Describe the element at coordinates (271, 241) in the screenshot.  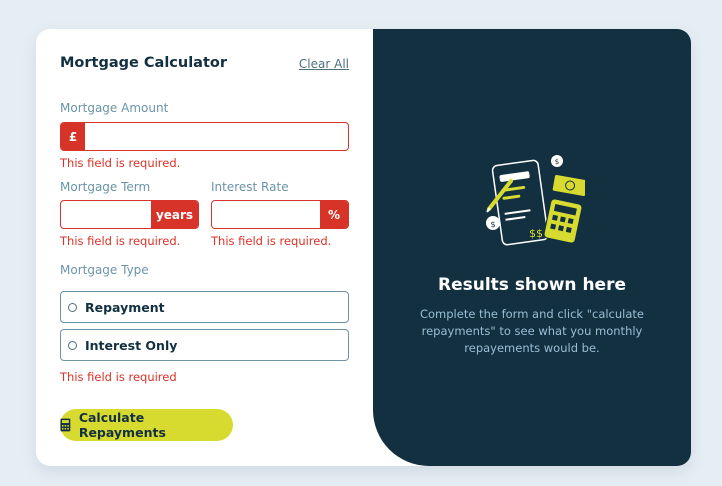
I see `interest-rate-error: This field is required.` at that location.